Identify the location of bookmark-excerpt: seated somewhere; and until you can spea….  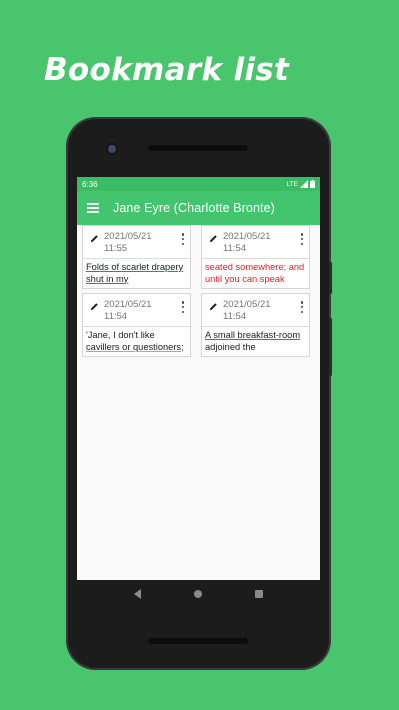
(255, 273).